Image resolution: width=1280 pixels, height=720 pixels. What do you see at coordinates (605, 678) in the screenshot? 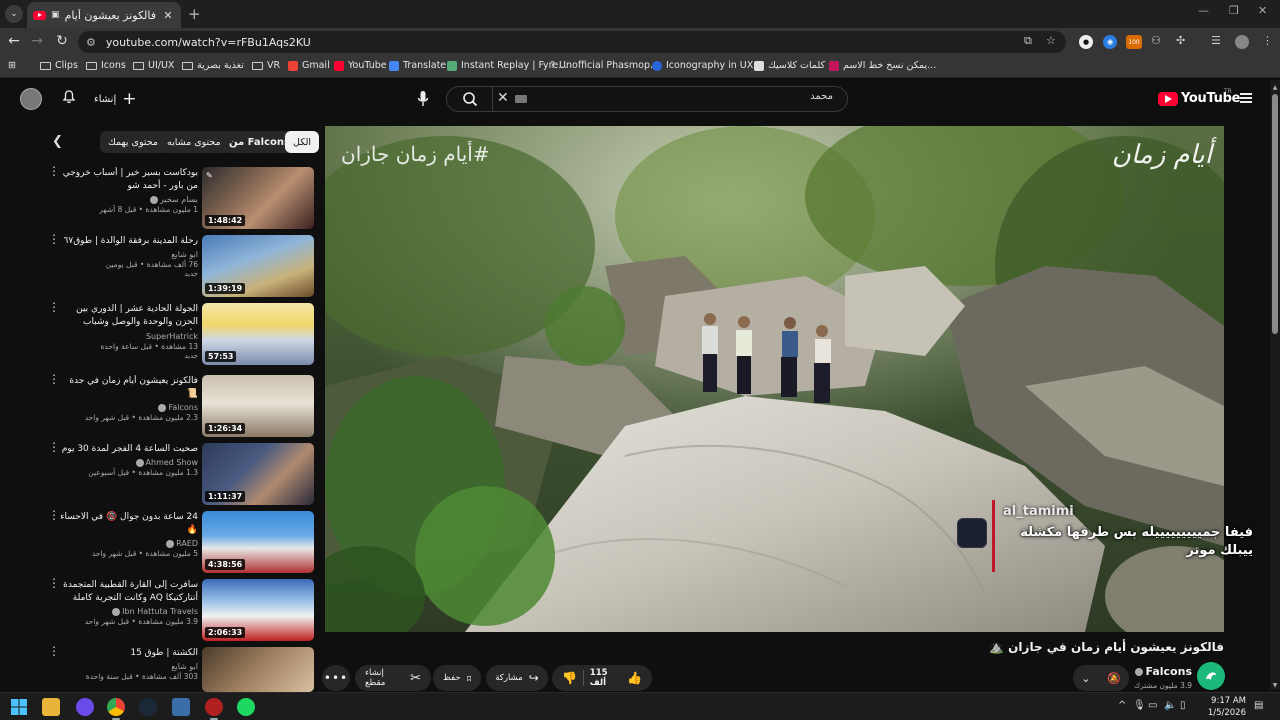
I see `like-count: 115 ألف` at bounding box center [605, 678].